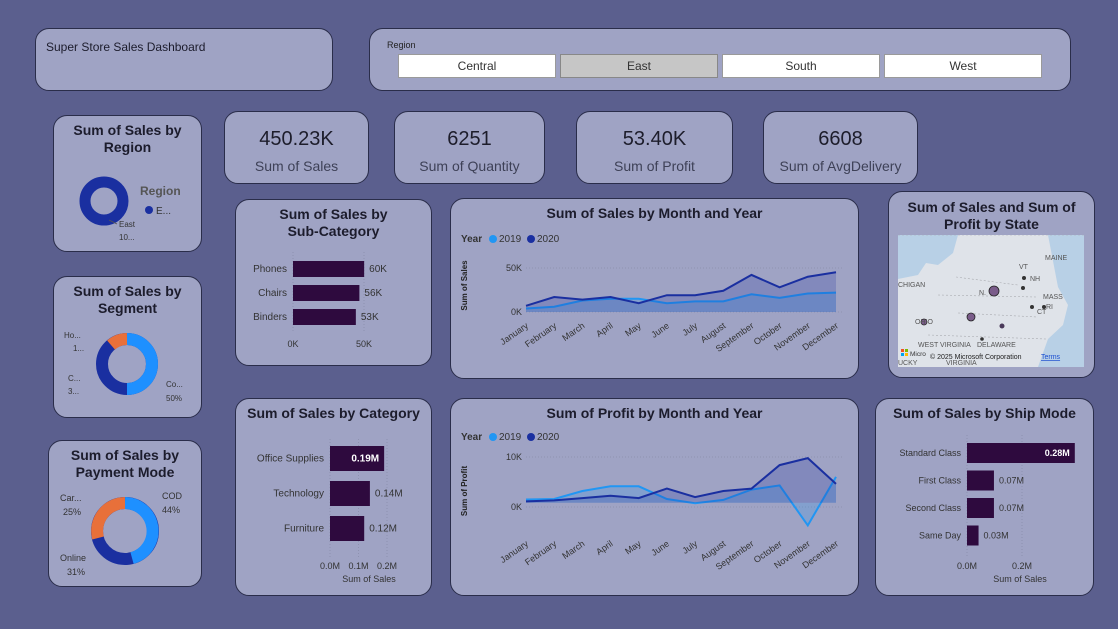  I want to click on region-slice-label: East, so click(127, 224).